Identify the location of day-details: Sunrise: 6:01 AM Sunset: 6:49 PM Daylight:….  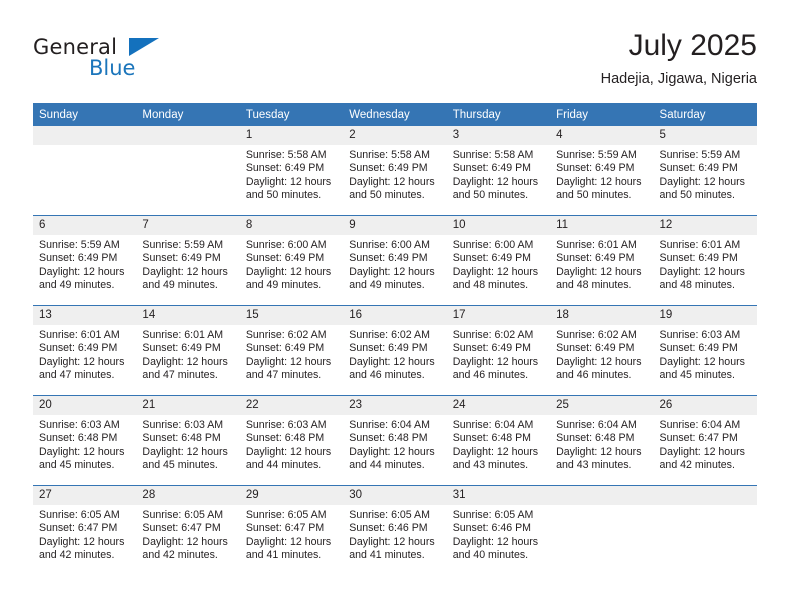
(84, 354).